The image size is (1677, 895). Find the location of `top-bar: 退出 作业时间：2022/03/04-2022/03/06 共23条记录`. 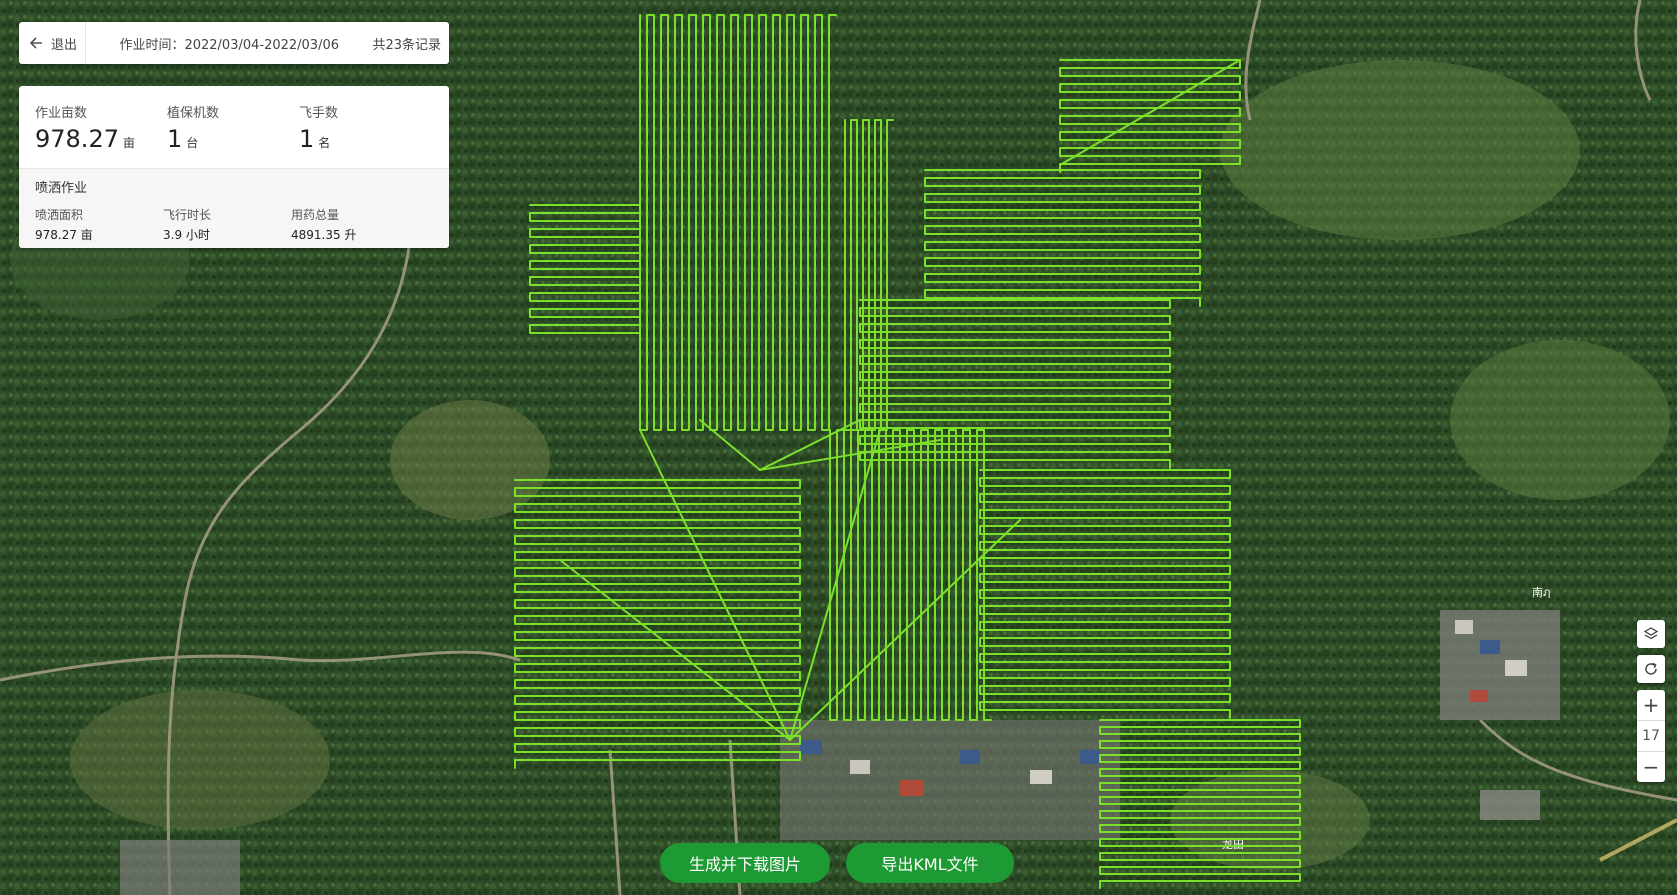

top-bar: 退出 作业时间：2022/03/04-2022/03/06 共23条记录 is located at coordinates (234, 43).